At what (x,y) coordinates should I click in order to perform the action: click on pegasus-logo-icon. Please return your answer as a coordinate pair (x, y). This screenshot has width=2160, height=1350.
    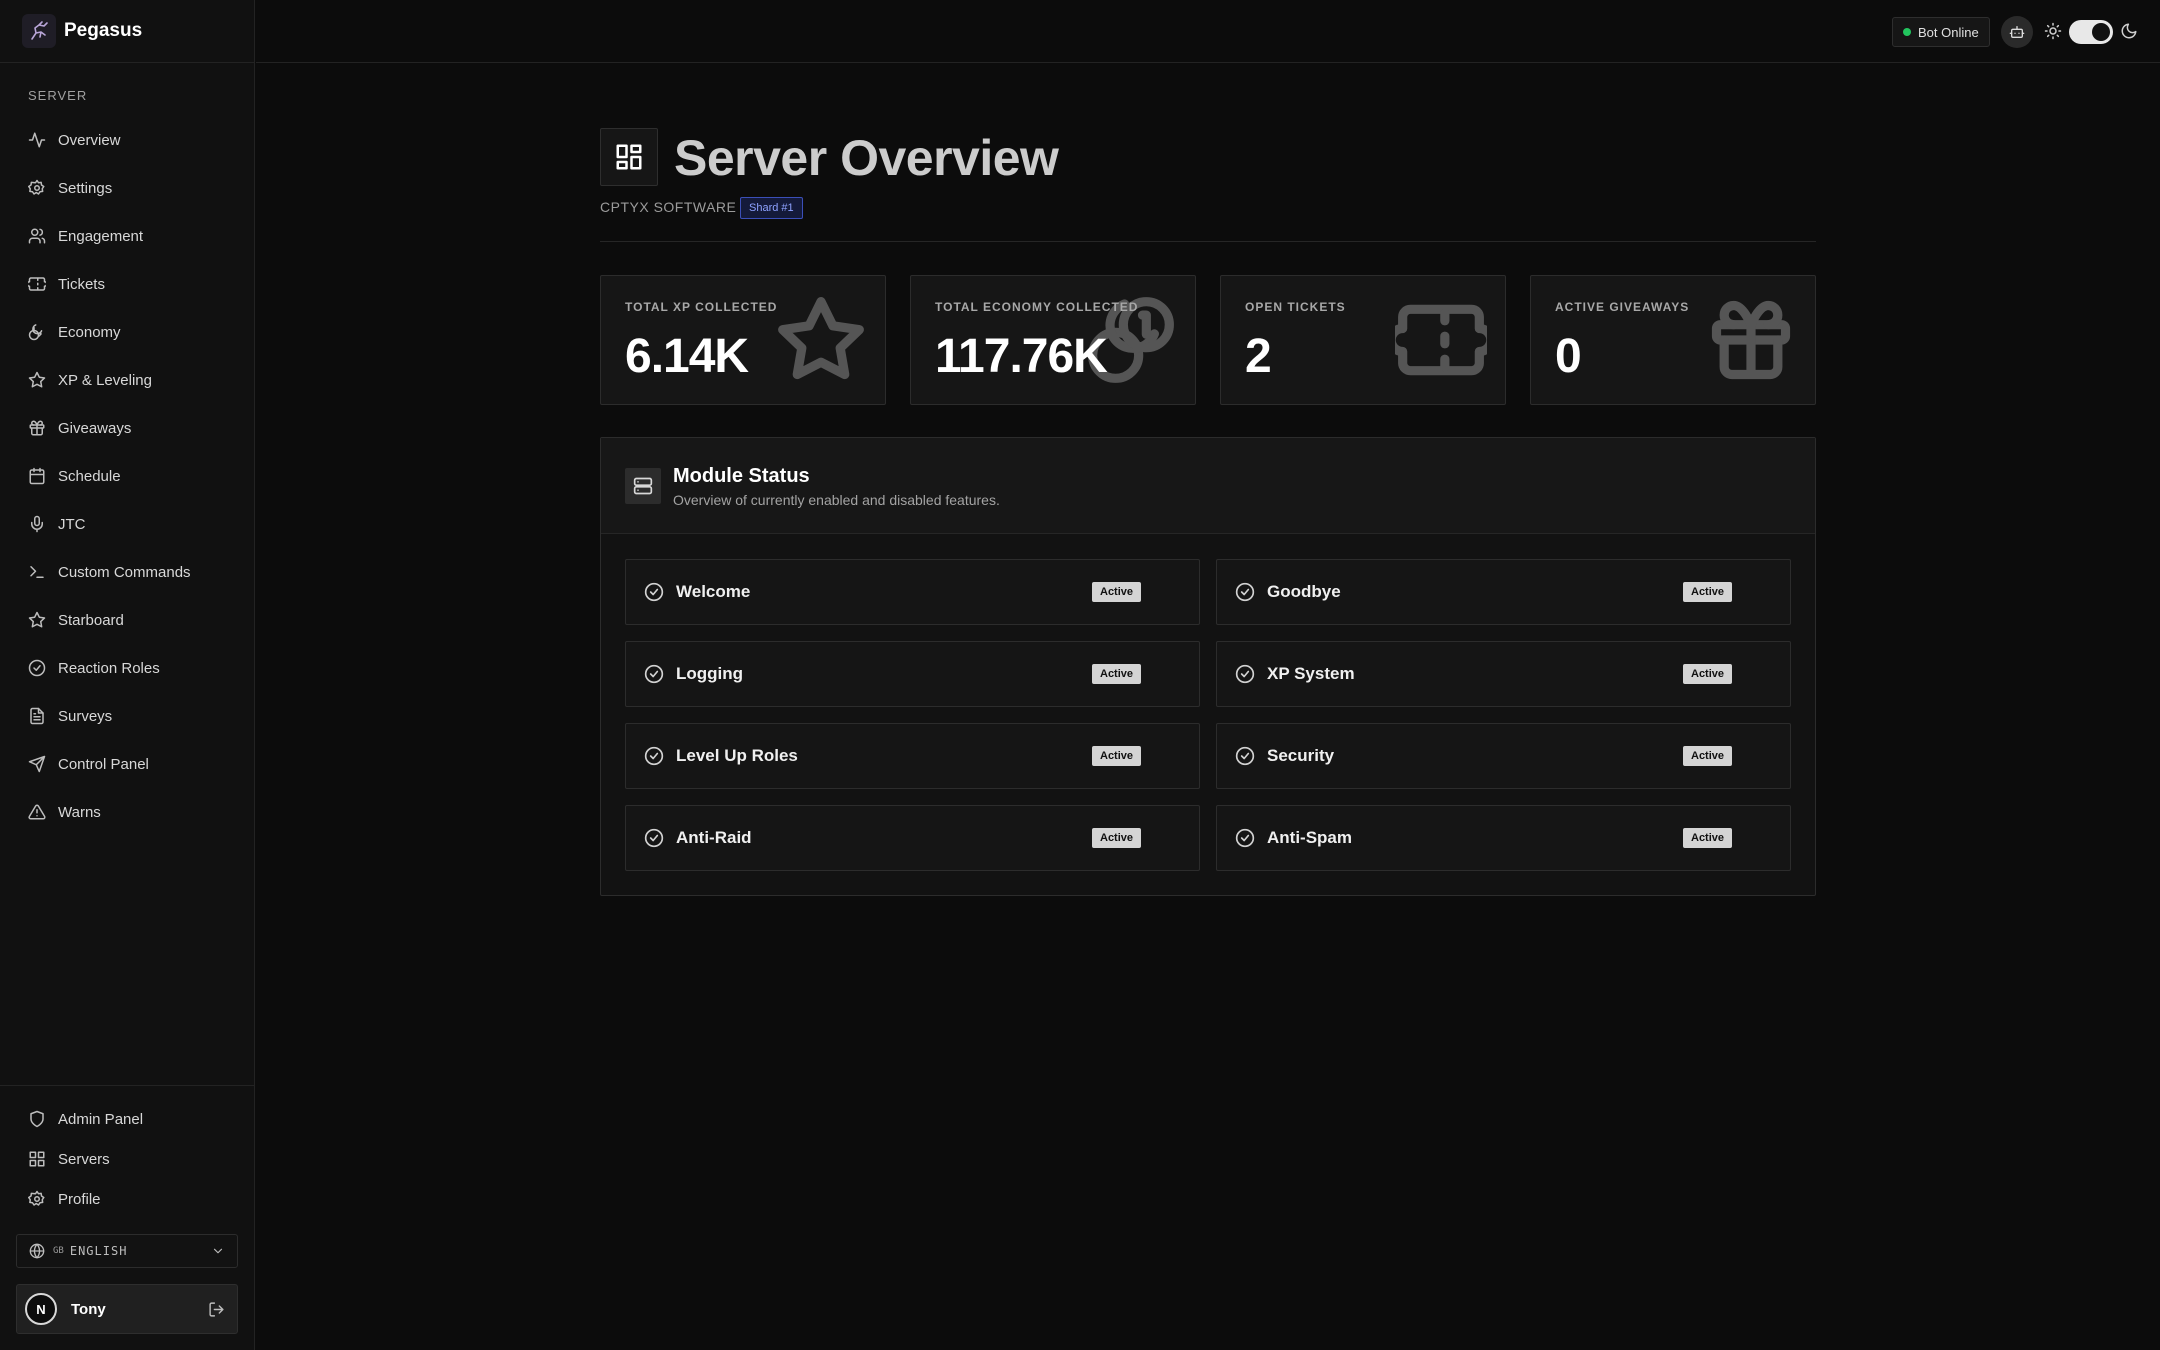
    Looking at the image, I should click on (39, 31).